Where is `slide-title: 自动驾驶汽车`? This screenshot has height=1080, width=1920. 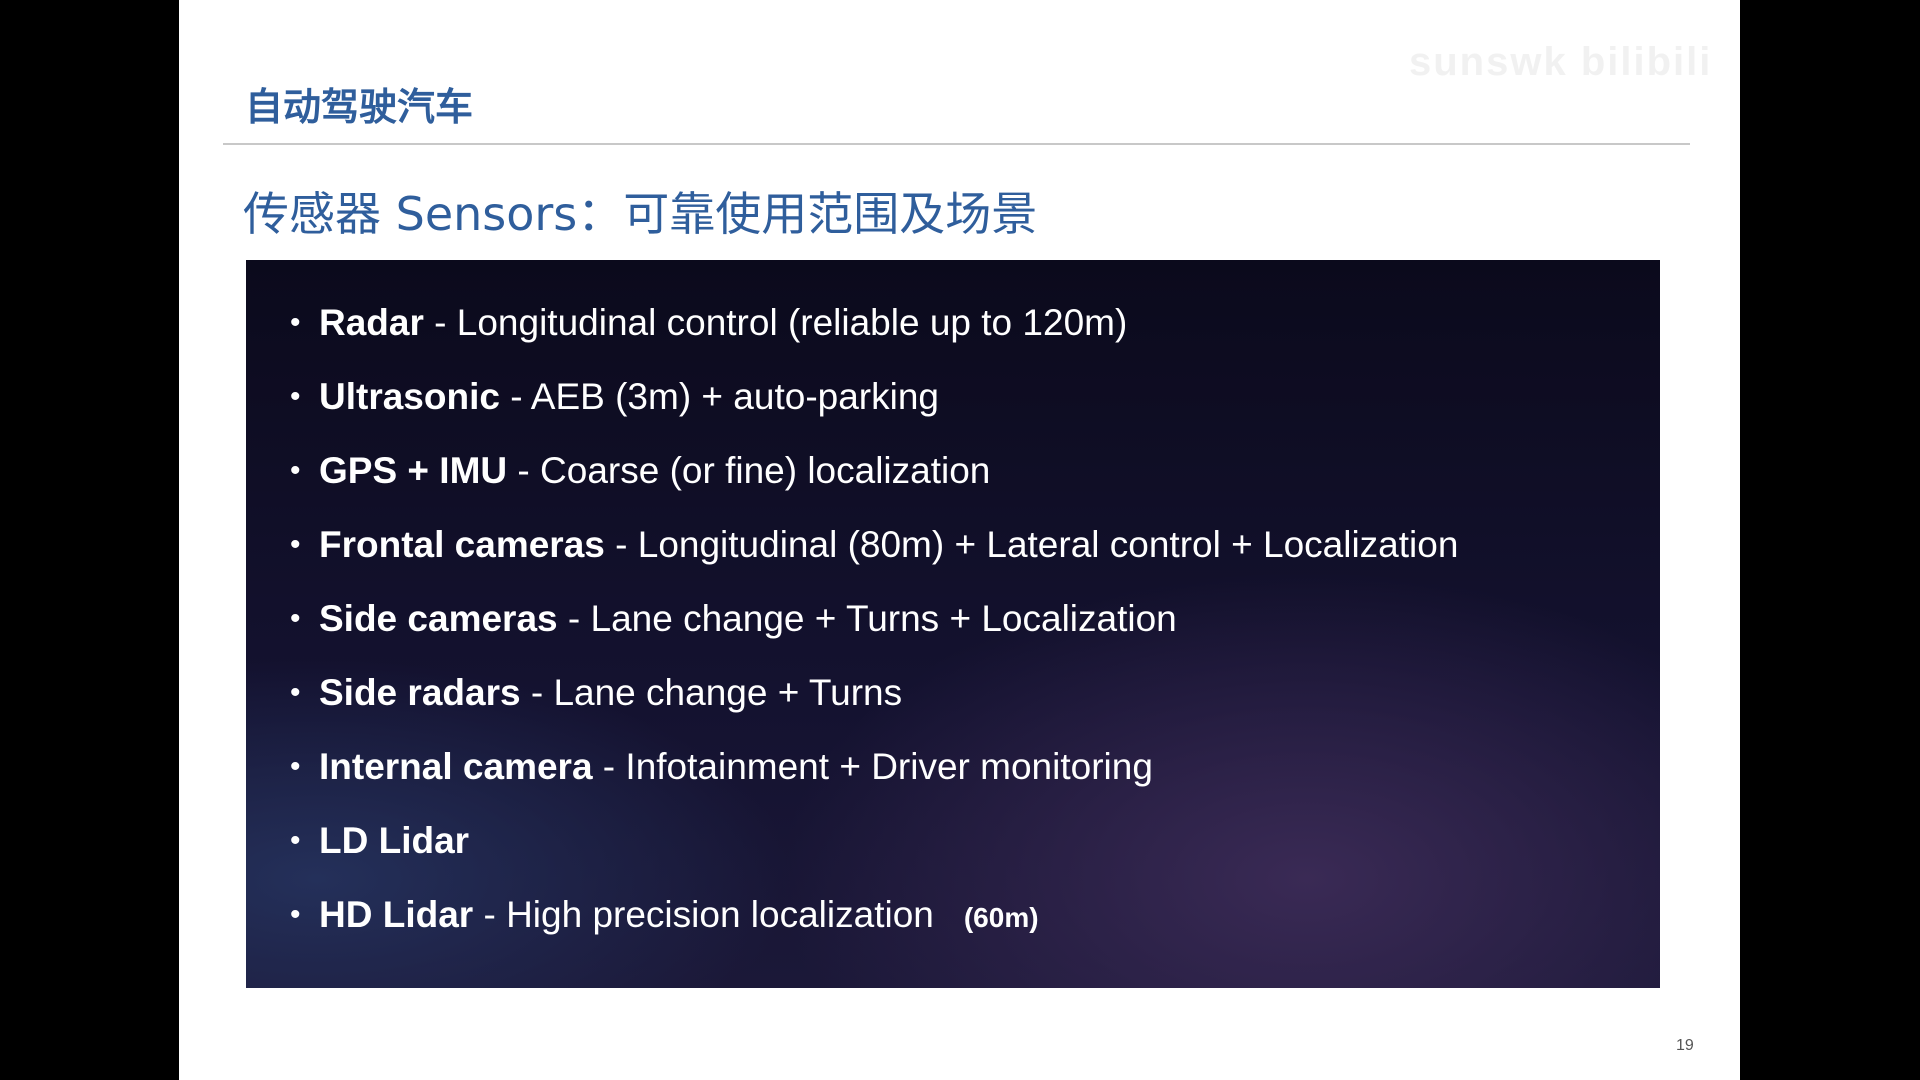 slide-title: 自动驾驶汽车 is located at coordinates (359, 107).